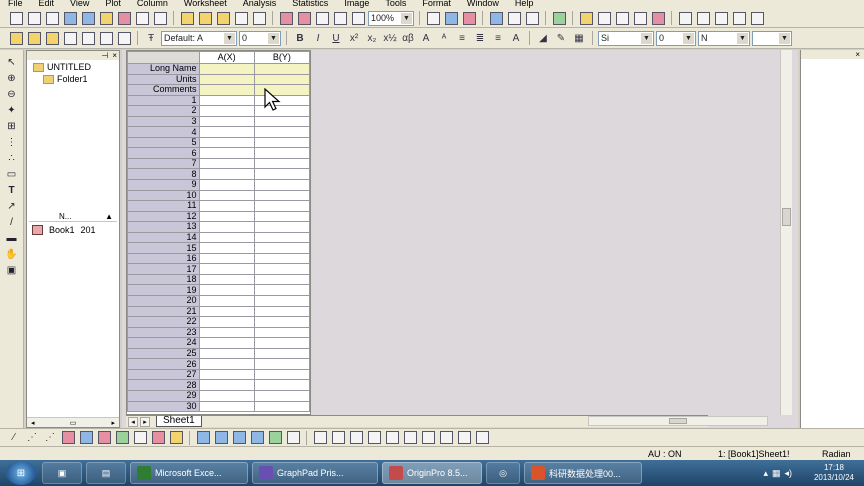 This screenshot has height=486, width=864. What do you see at coordinates (163, 237) in the screenshot?
I see `row-number: 14` at bounding box center [163, 237].